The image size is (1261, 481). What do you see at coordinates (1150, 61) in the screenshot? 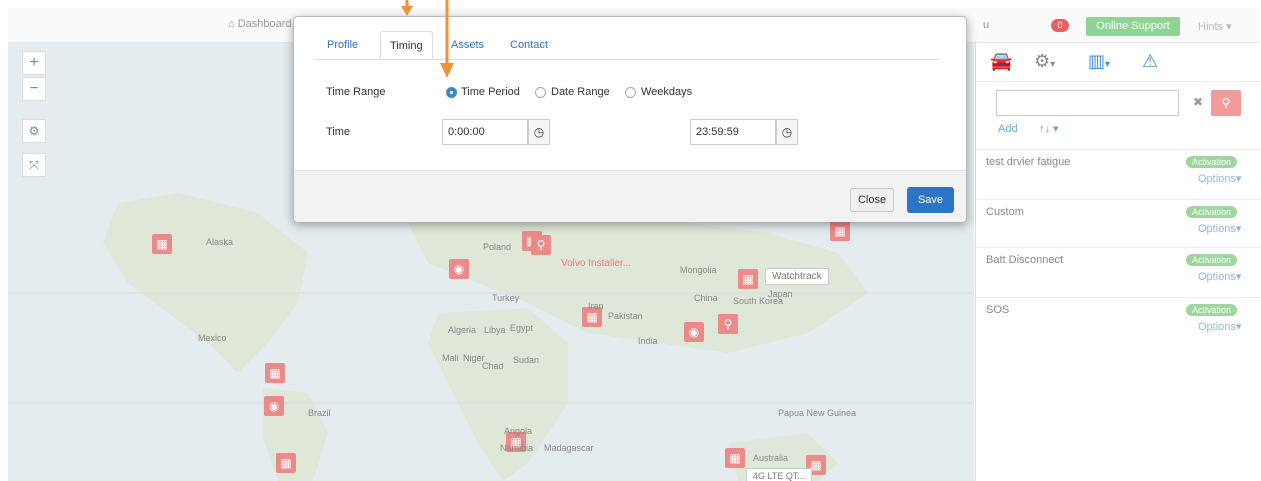
I see `warning-icon: ⚠` at bounding box center [1150, 61].